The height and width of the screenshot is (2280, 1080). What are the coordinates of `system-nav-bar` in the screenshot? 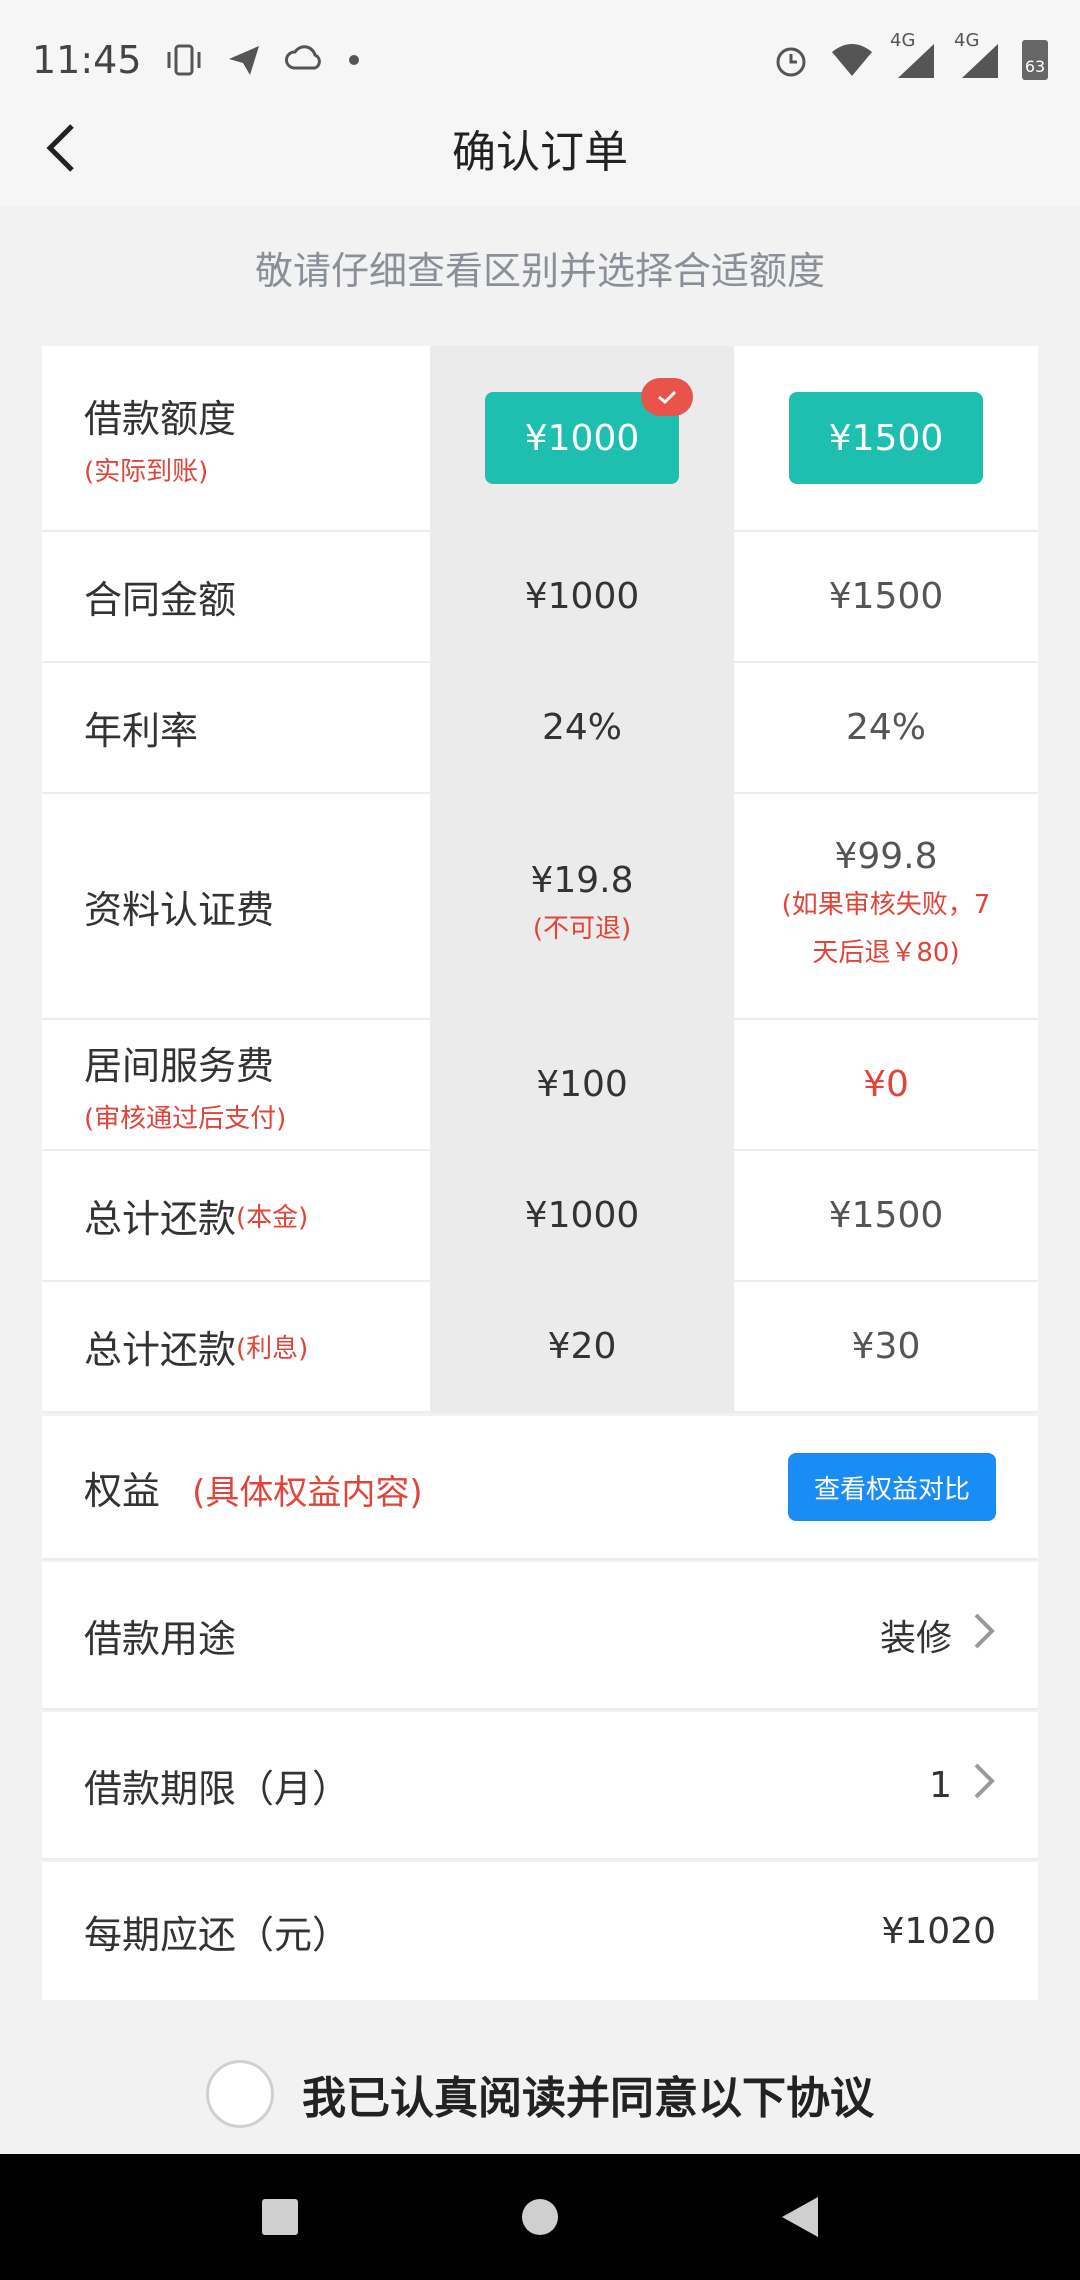 It's located at (540, 2217).